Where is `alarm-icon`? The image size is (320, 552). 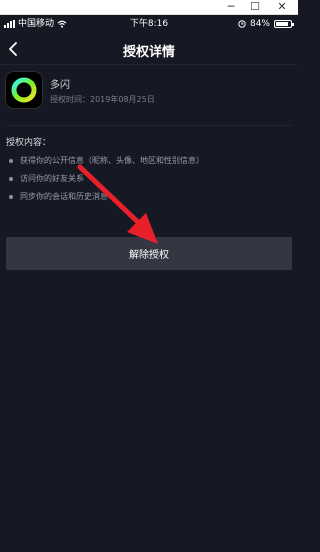 alarm-icon is located at coordinates (242, 24).